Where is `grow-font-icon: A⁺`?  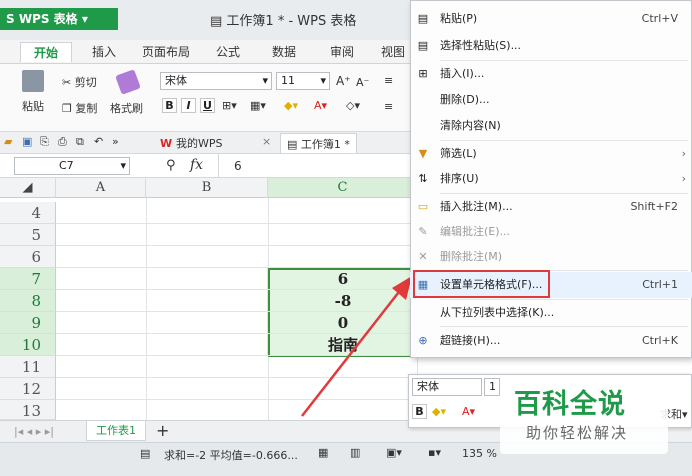
grow-font-icon: A⁺ is located at coordinates (343, 81).